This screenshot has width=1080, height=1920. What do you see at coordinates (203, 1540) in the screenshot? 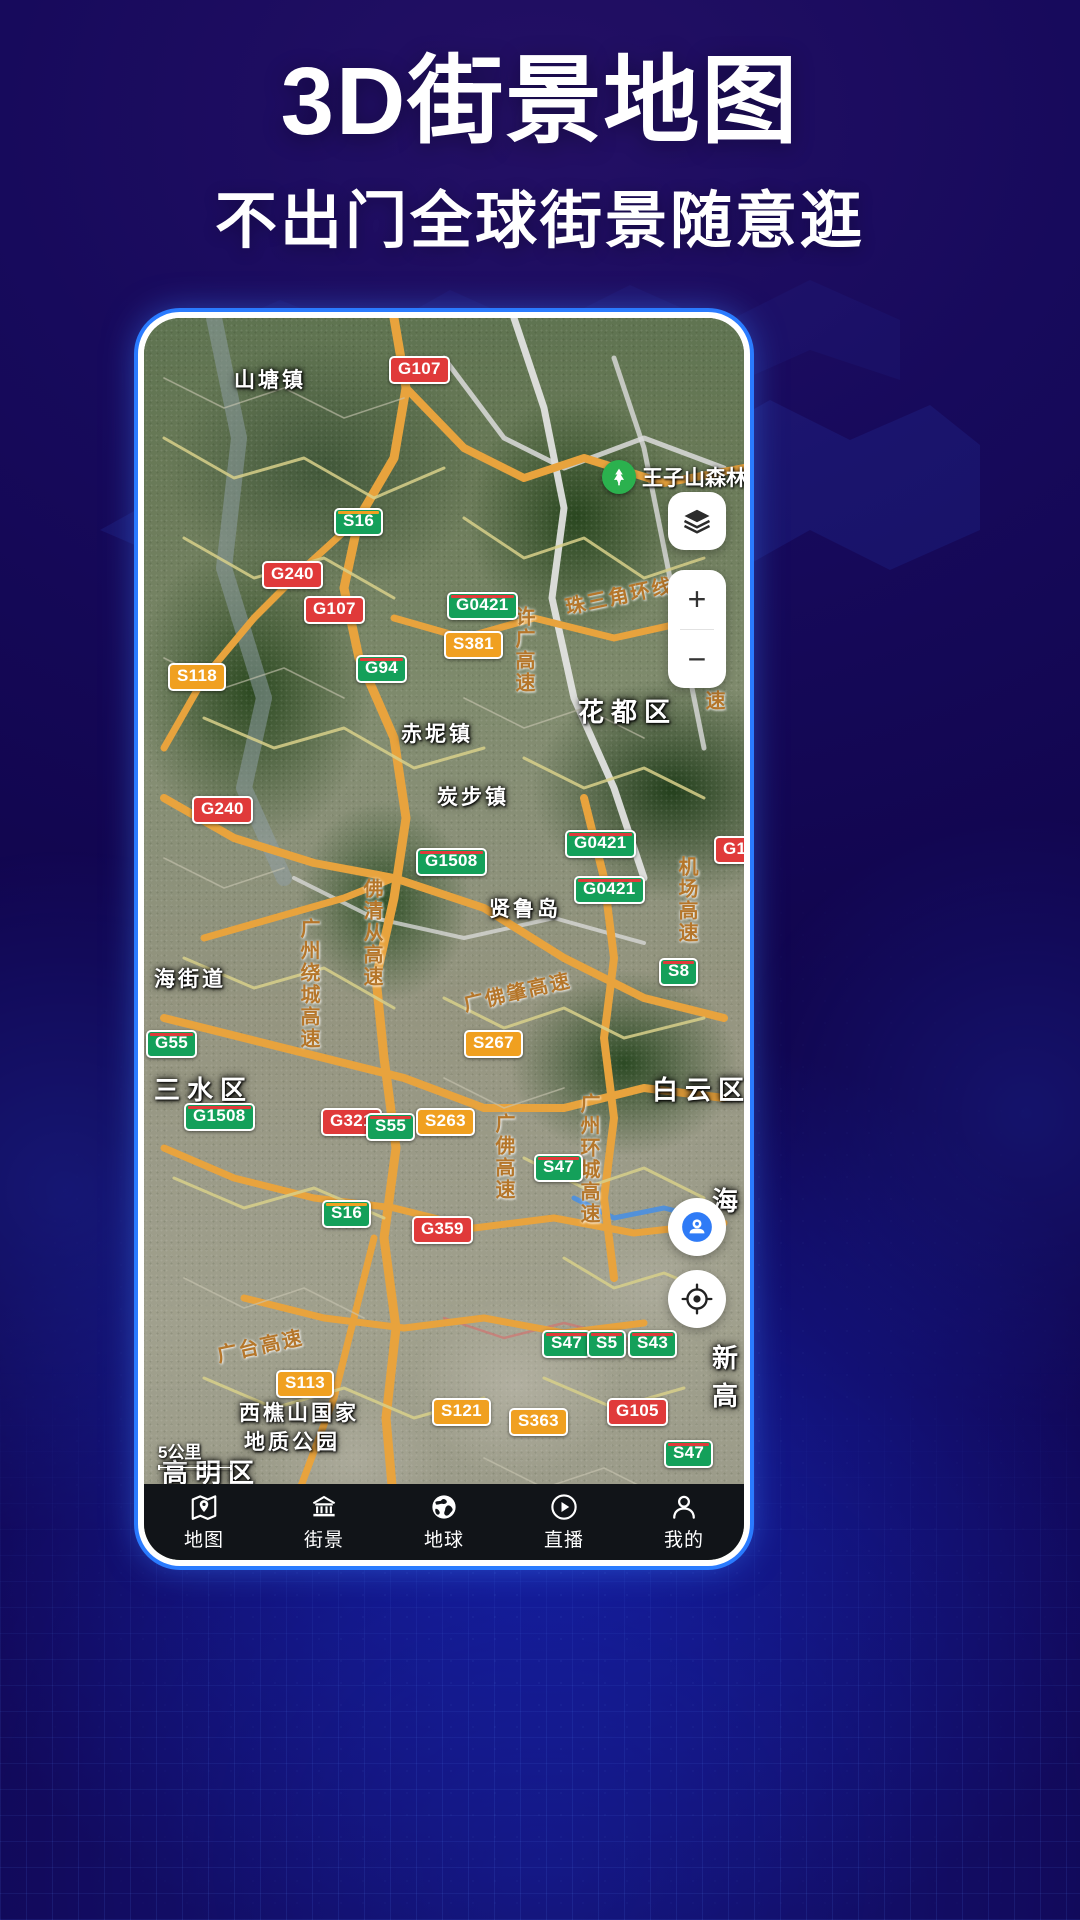
I see `nav-label-map: 地图` at bounding box center [203, 1540].